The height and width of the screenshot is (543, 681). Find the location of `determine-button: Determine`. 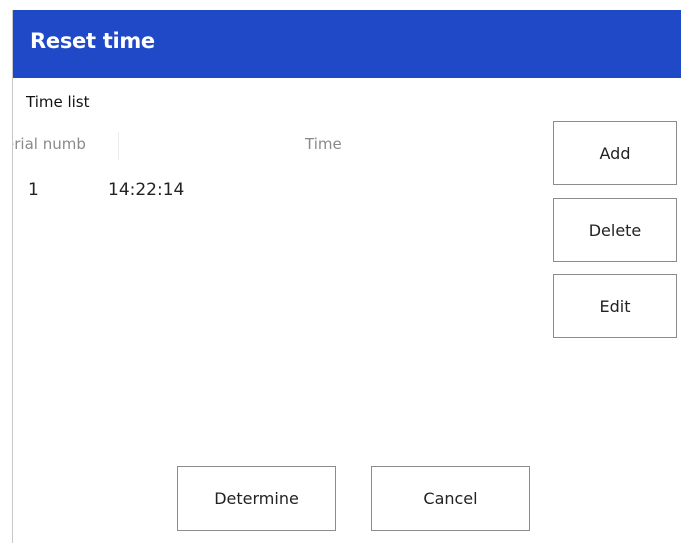

determine-button: Determine is located at coordinates (256, 498).